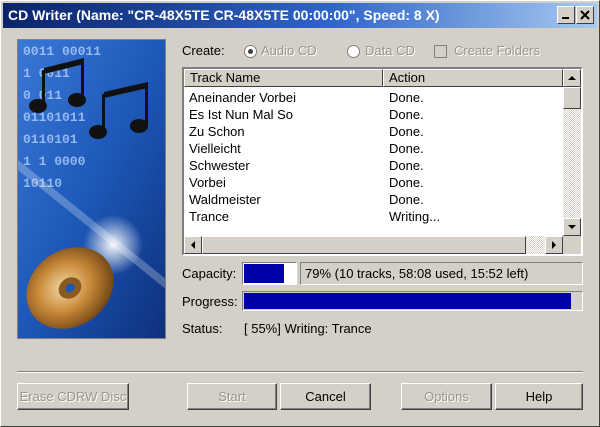  Describe the element at coordinates (572, 152) in the screenshot. I see `vertical-scrollbar` at that location.